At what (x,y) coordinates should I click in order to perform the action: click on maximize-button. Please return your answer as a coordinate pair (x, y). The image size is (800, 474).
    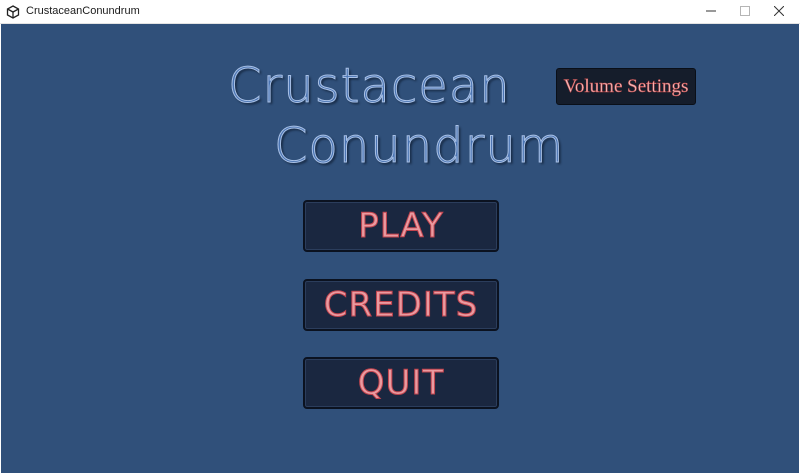
    Looking at the image, I should click on (745, 12).